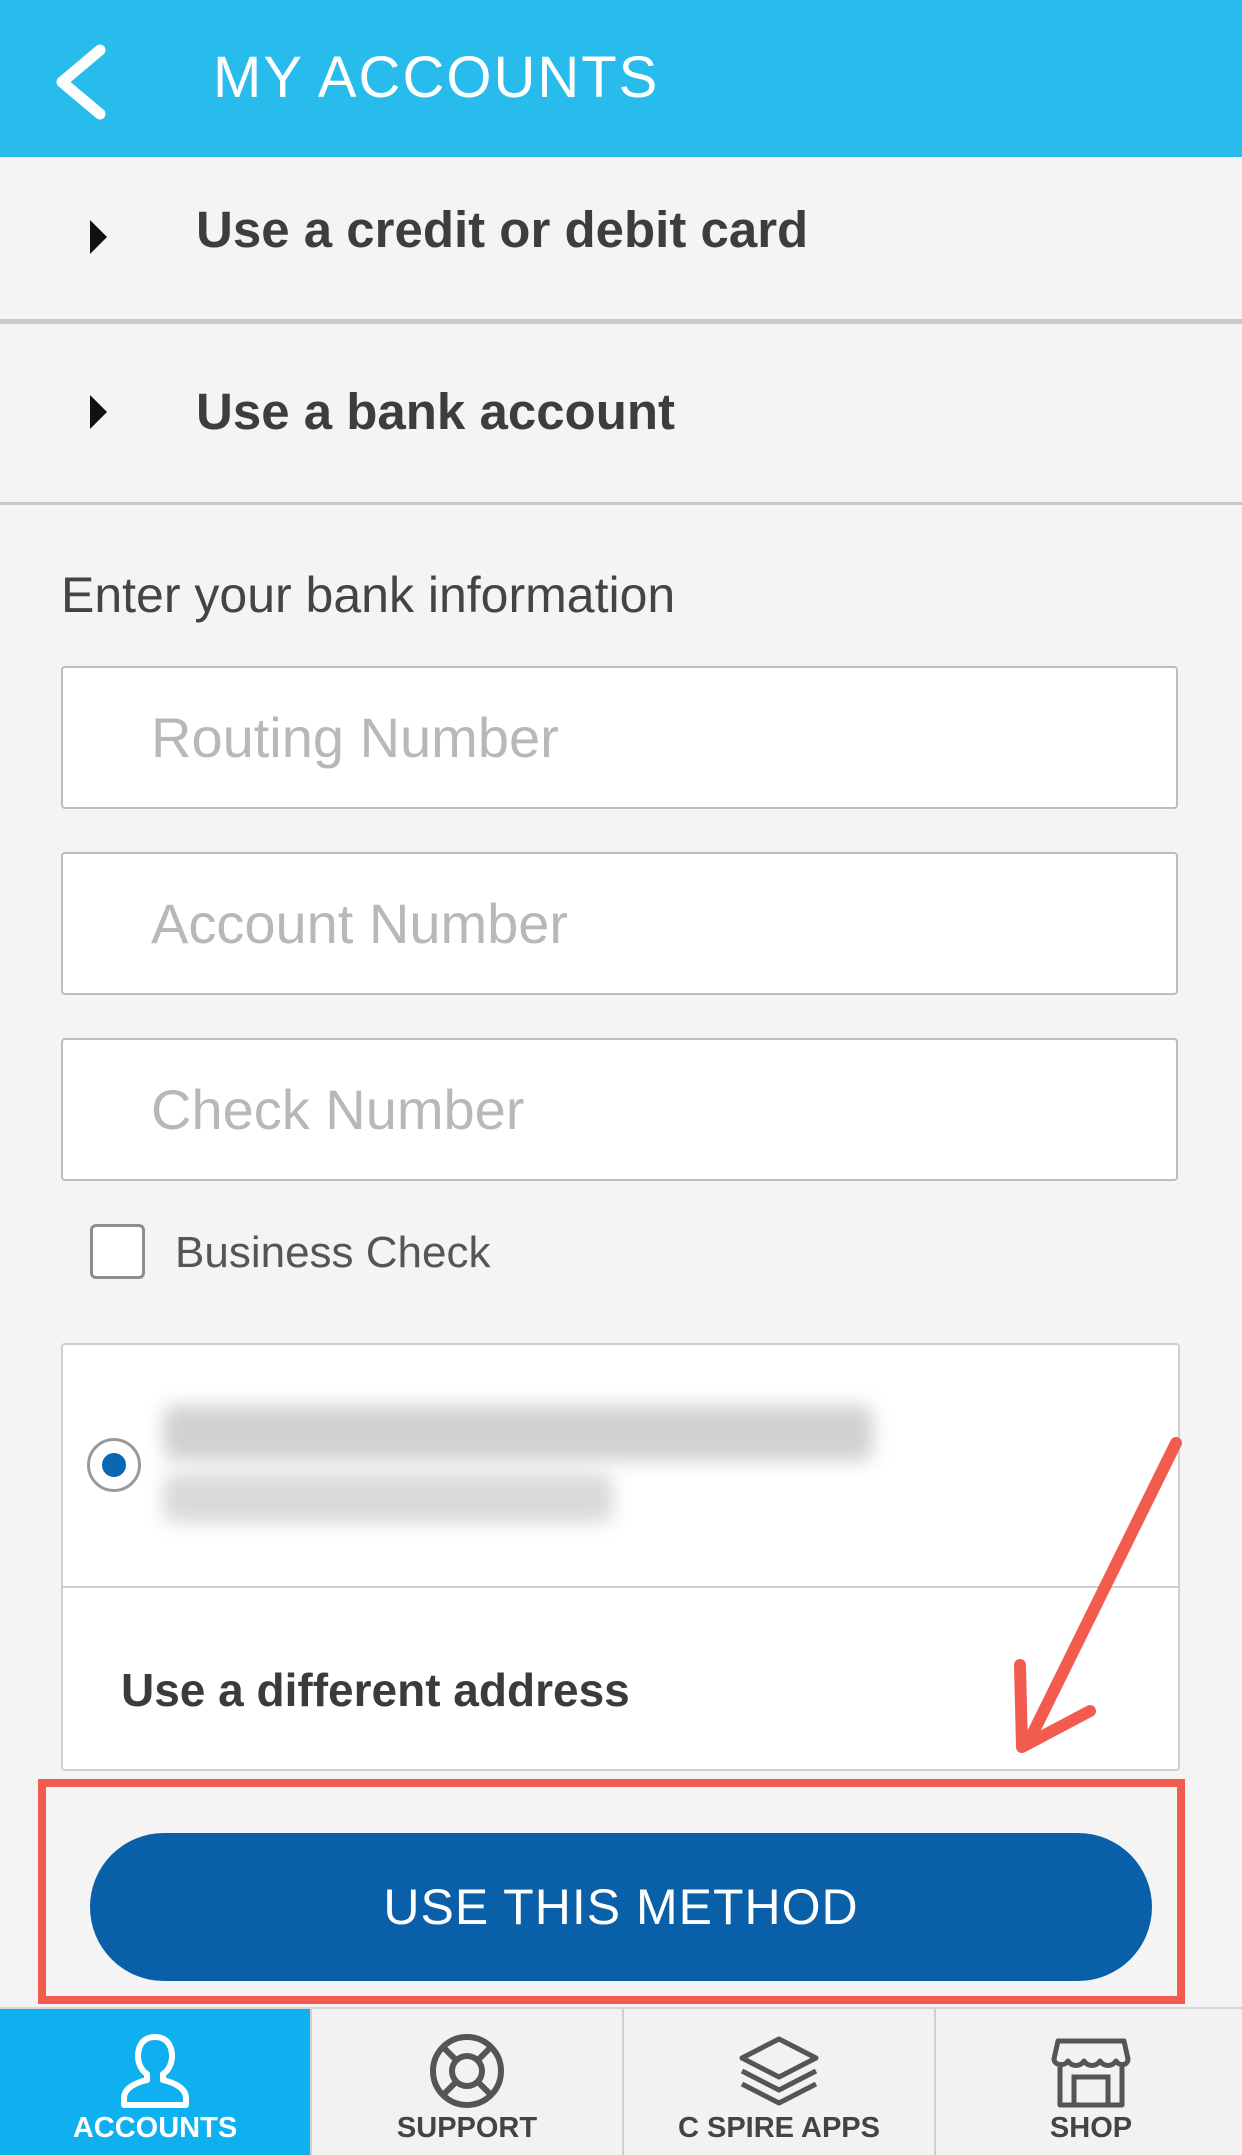  Describe the element at coordinates (436, 77) in the screenshot. I see `page-title: MY ACCOUNTS` at that location.